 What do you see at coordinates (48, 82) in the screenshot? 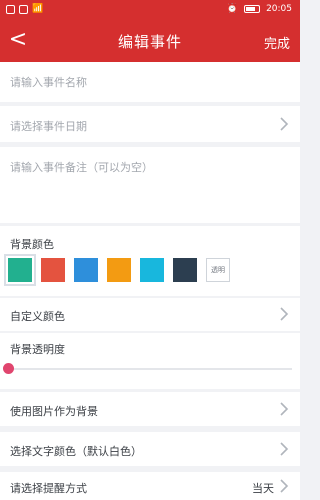
I see `event-name-input: 请输入事件名称` at bounding box center [48, 82].